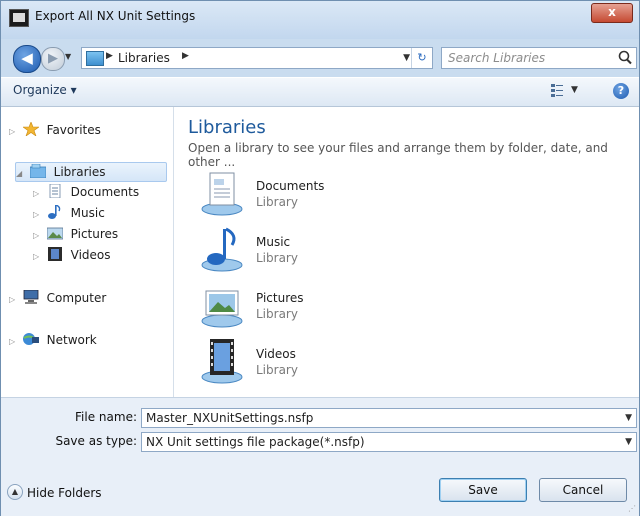 The height and width of the screenshot is (516, 640). I want to click on help-icon: ?, so click(621, 91).